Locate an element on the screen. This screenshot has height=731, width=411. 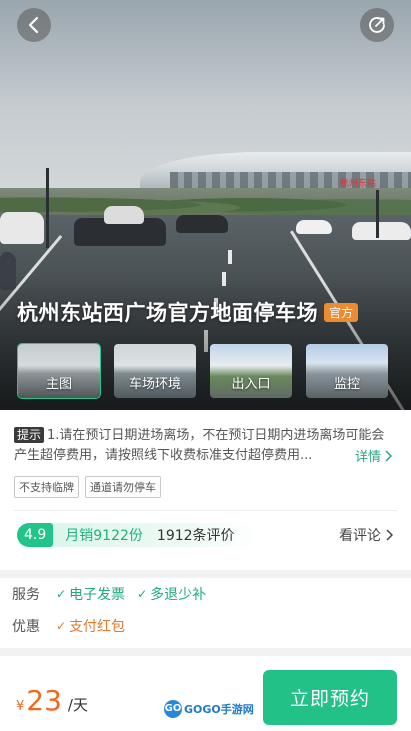
watermark-text: GOGO手游网 is located at coordinates (219, 709).